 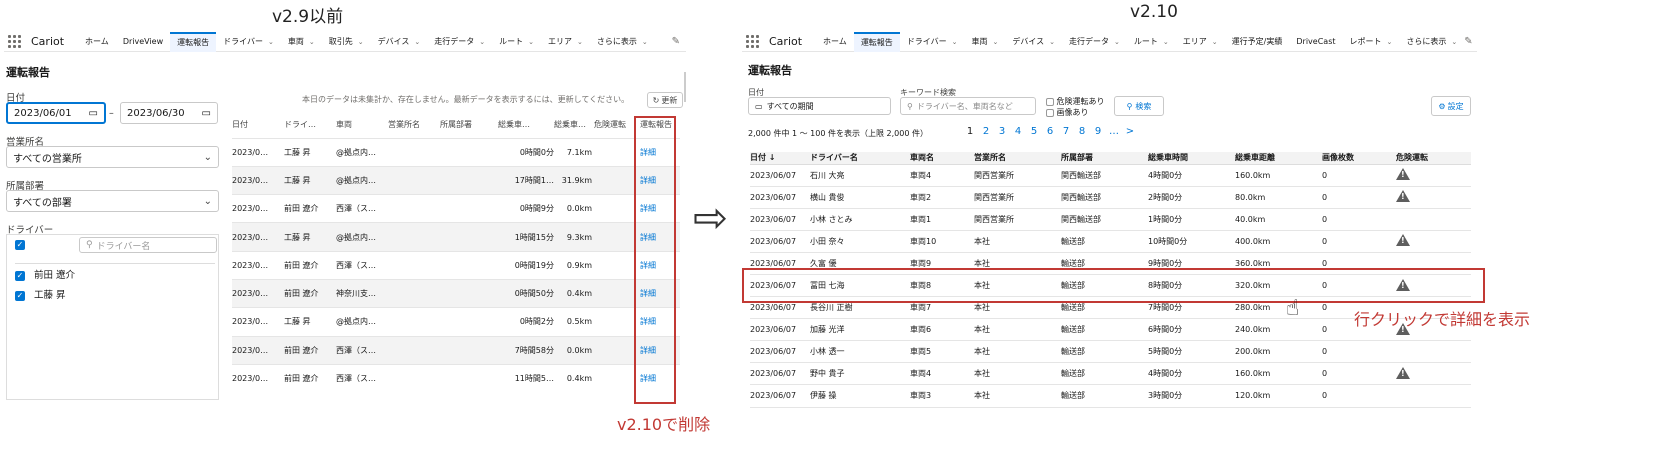 I want to click on column-header: 総乗車時間, so click(x=1191, y=158).